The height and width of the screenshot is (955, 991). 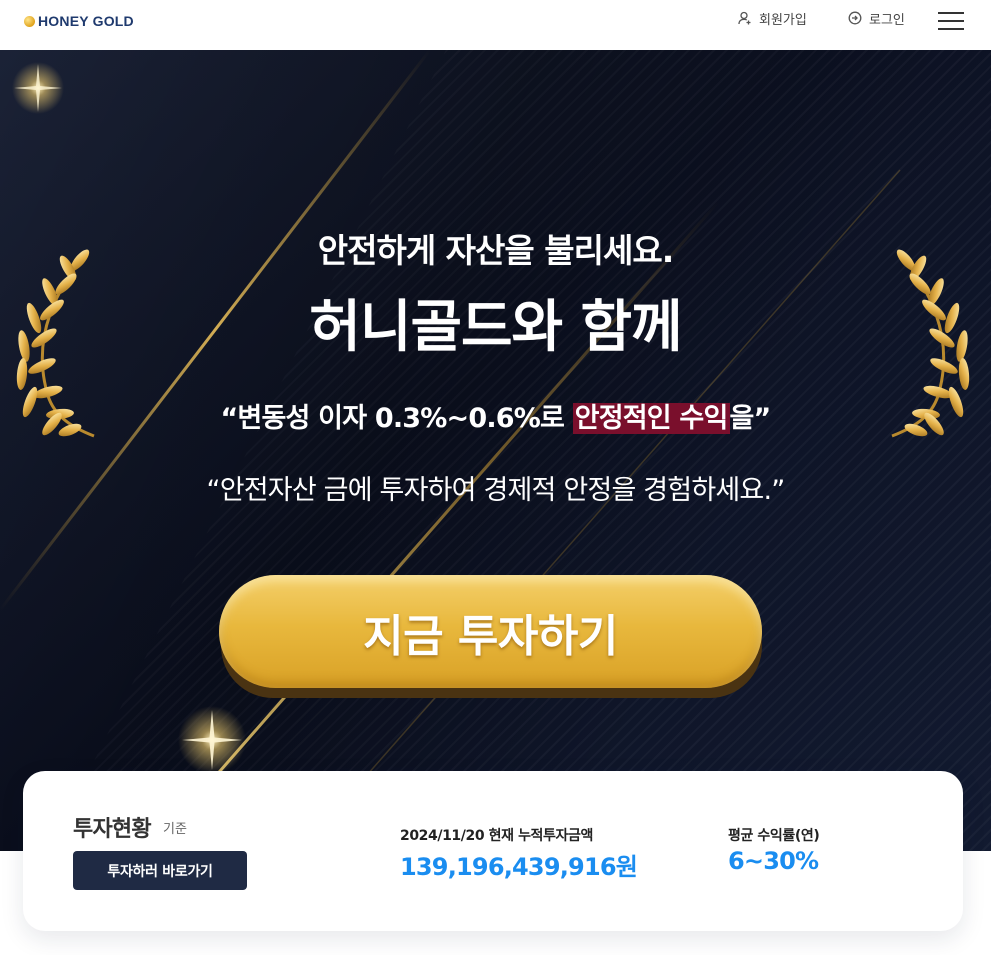 What do you see at coordinates (496, 836) in the screenshot?
I see `total-investment-label: 2024/11/20 현재 누적투자금액` at bounding box center [496, 836].